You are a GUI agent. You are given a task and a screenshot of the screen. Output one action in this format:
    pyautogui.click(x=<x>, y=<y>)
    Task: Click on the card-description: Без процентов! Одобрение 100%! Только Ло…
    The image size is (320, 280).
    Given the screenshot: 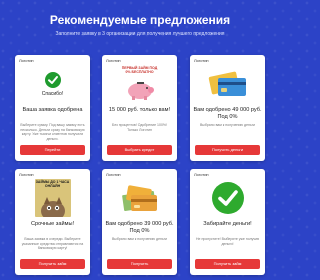 What is the action you would take?
    pyautogui.click(x=139, y=127)
    